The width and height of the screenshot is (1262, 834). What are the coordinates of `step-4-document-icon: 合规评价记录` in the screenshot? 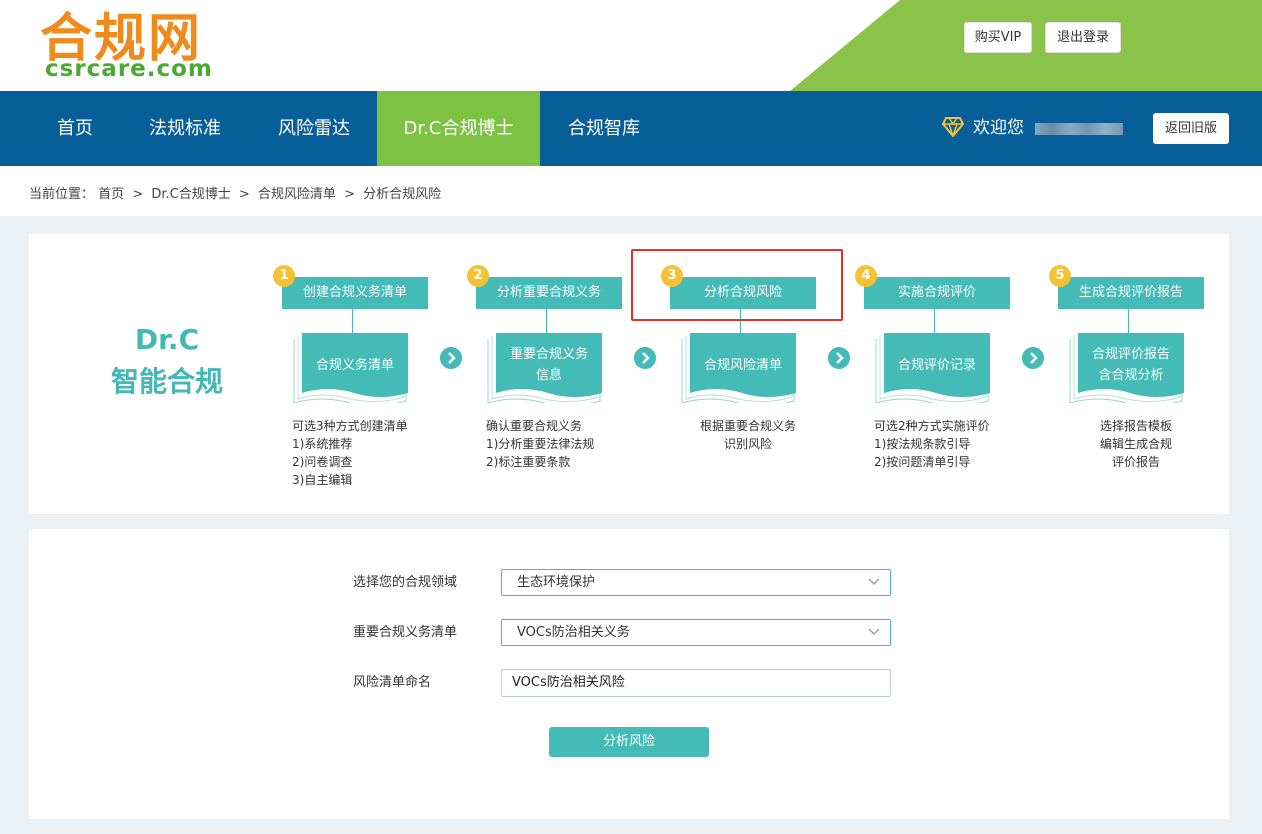 It's located at (932, 368).